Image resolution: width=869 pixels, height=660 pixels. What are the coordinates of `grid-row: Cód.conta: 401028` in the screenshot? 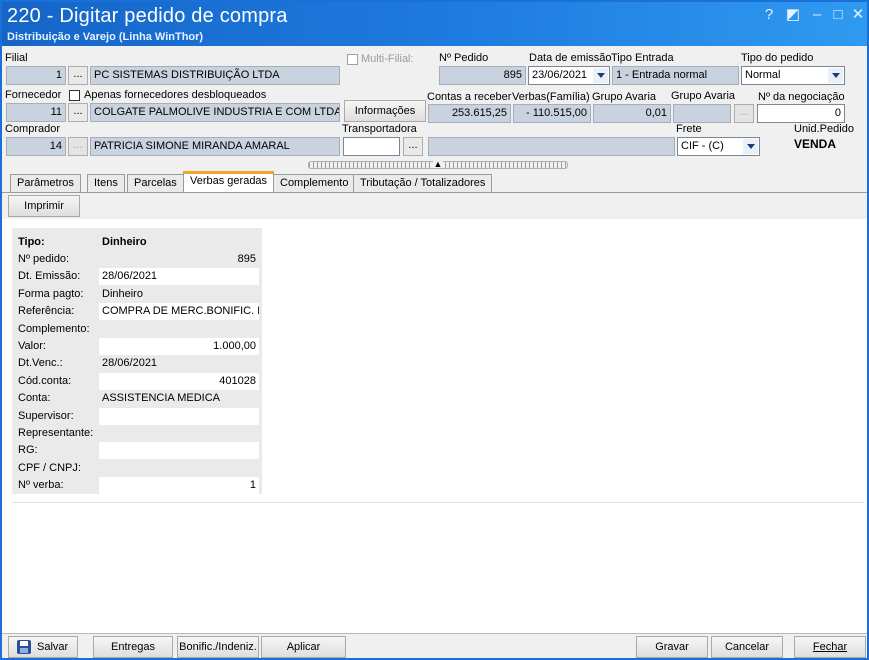 It's located at (136, 381).